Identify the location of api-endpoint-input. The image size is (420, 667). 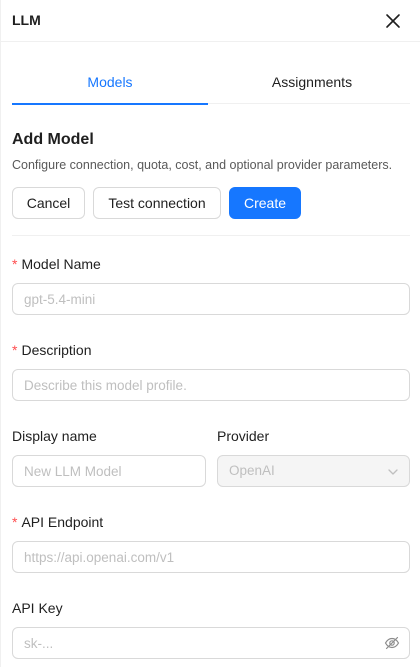
(211, 557).